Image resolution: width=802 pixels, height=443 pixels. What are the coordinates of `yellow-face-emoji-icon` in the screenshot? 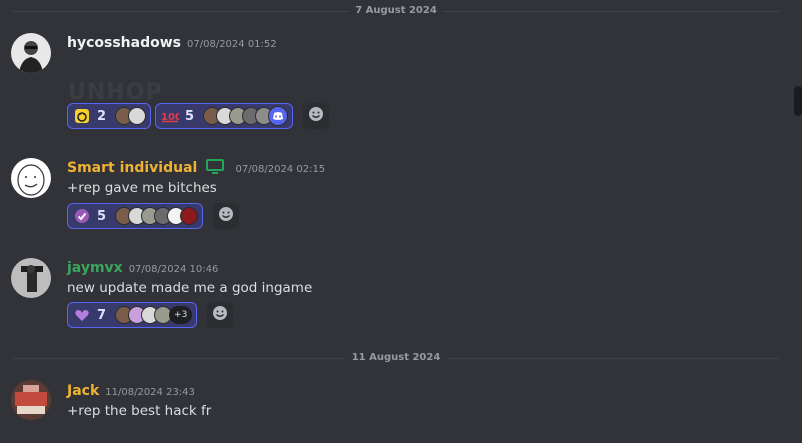 It's located at (82, 116).